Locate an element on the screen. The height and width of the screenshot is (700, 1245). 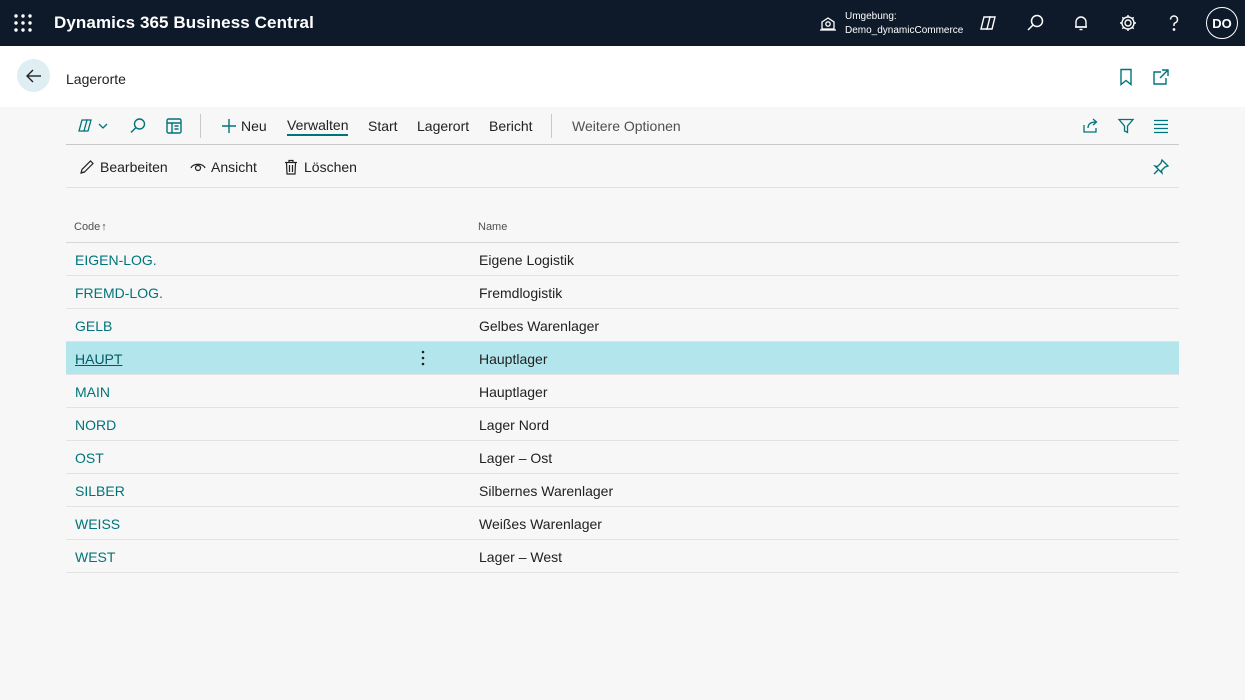
location-name: Silbernes Warenlager is located at coordinates (546, 491).